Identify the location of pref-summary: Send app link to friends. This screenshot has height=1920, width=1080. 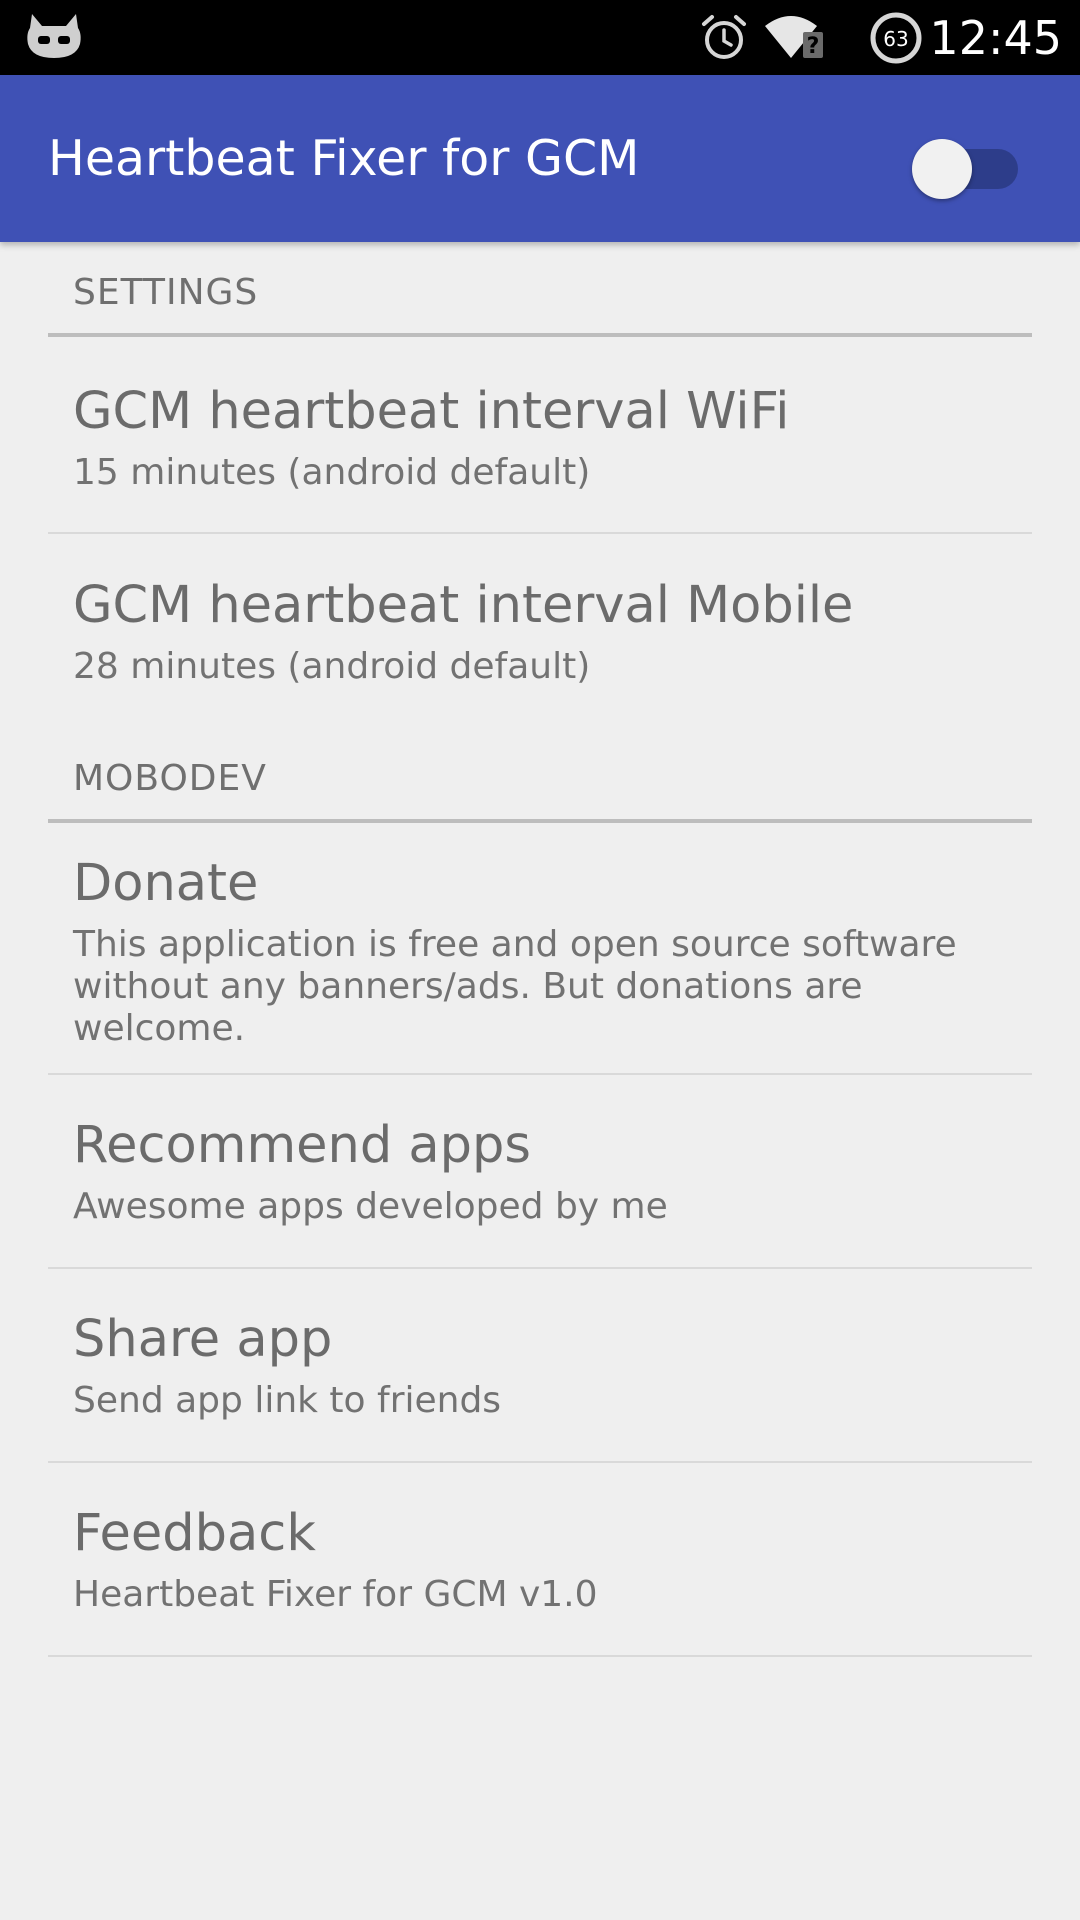
(287, 1400).